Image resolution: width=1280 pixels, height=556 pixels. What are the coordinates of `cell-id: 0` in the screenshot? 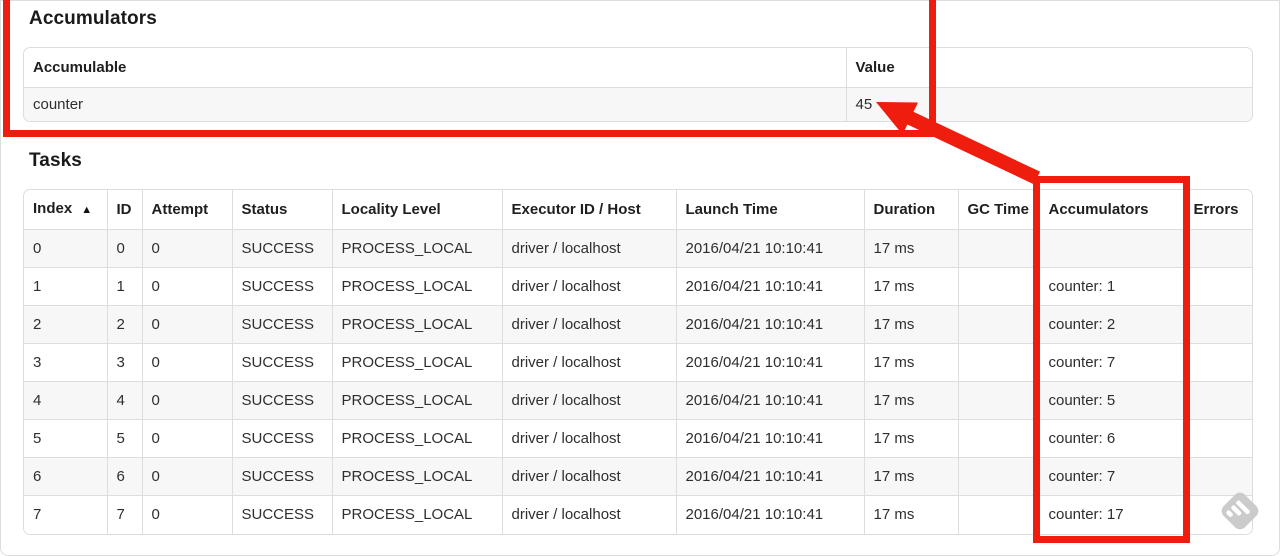 It's located at (124, 248).